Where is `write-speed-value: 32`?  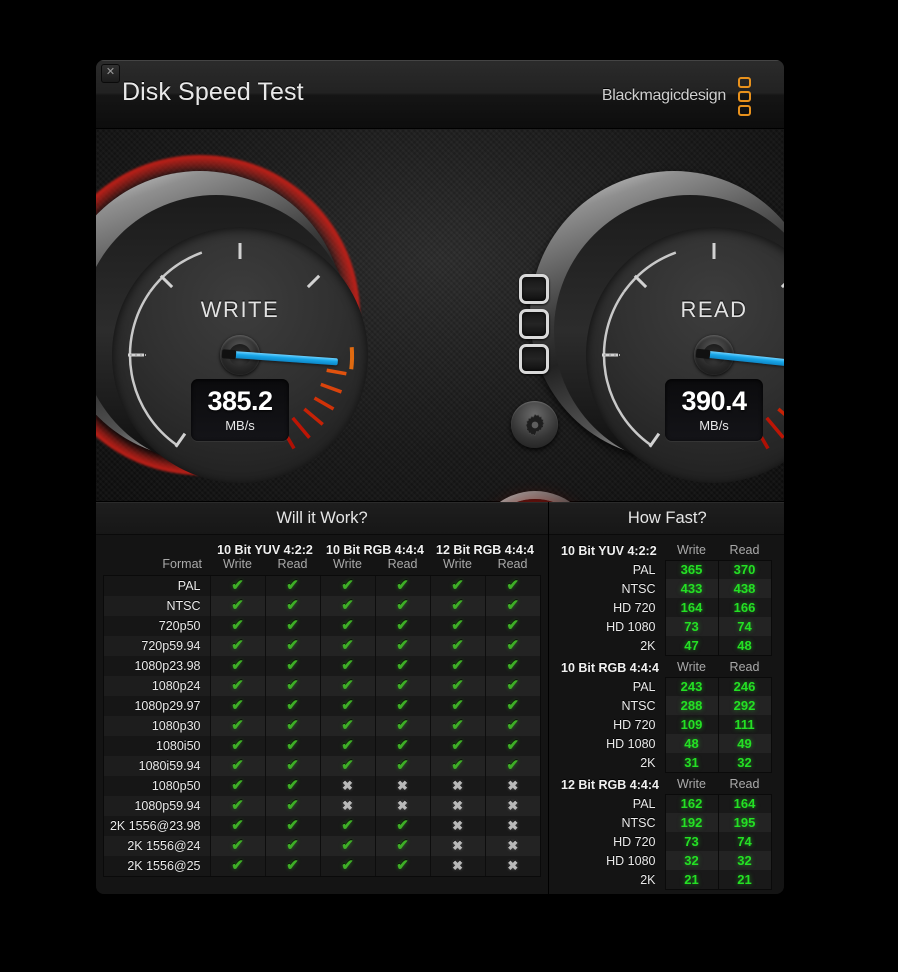
write-speed-value: 32 is located at coordinates (691, 860).